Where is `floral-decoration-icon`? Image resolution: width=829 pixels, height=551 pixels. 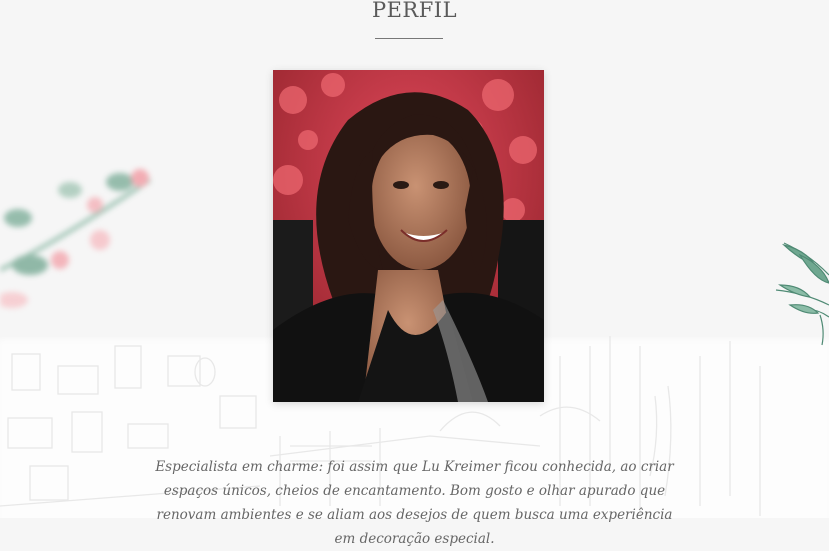 floral-decoration-icon is located at coordinates (76, 238).